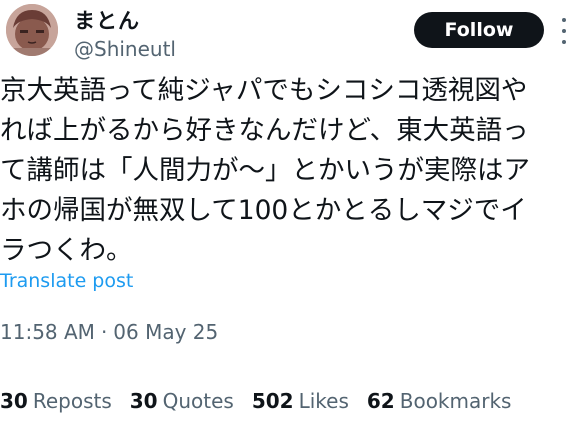 The height and width of the screenshot is (430, 576). I want to click on tweet-line: て講師は「人間力が〜」とかいうが実際はア, so click(265, 170).